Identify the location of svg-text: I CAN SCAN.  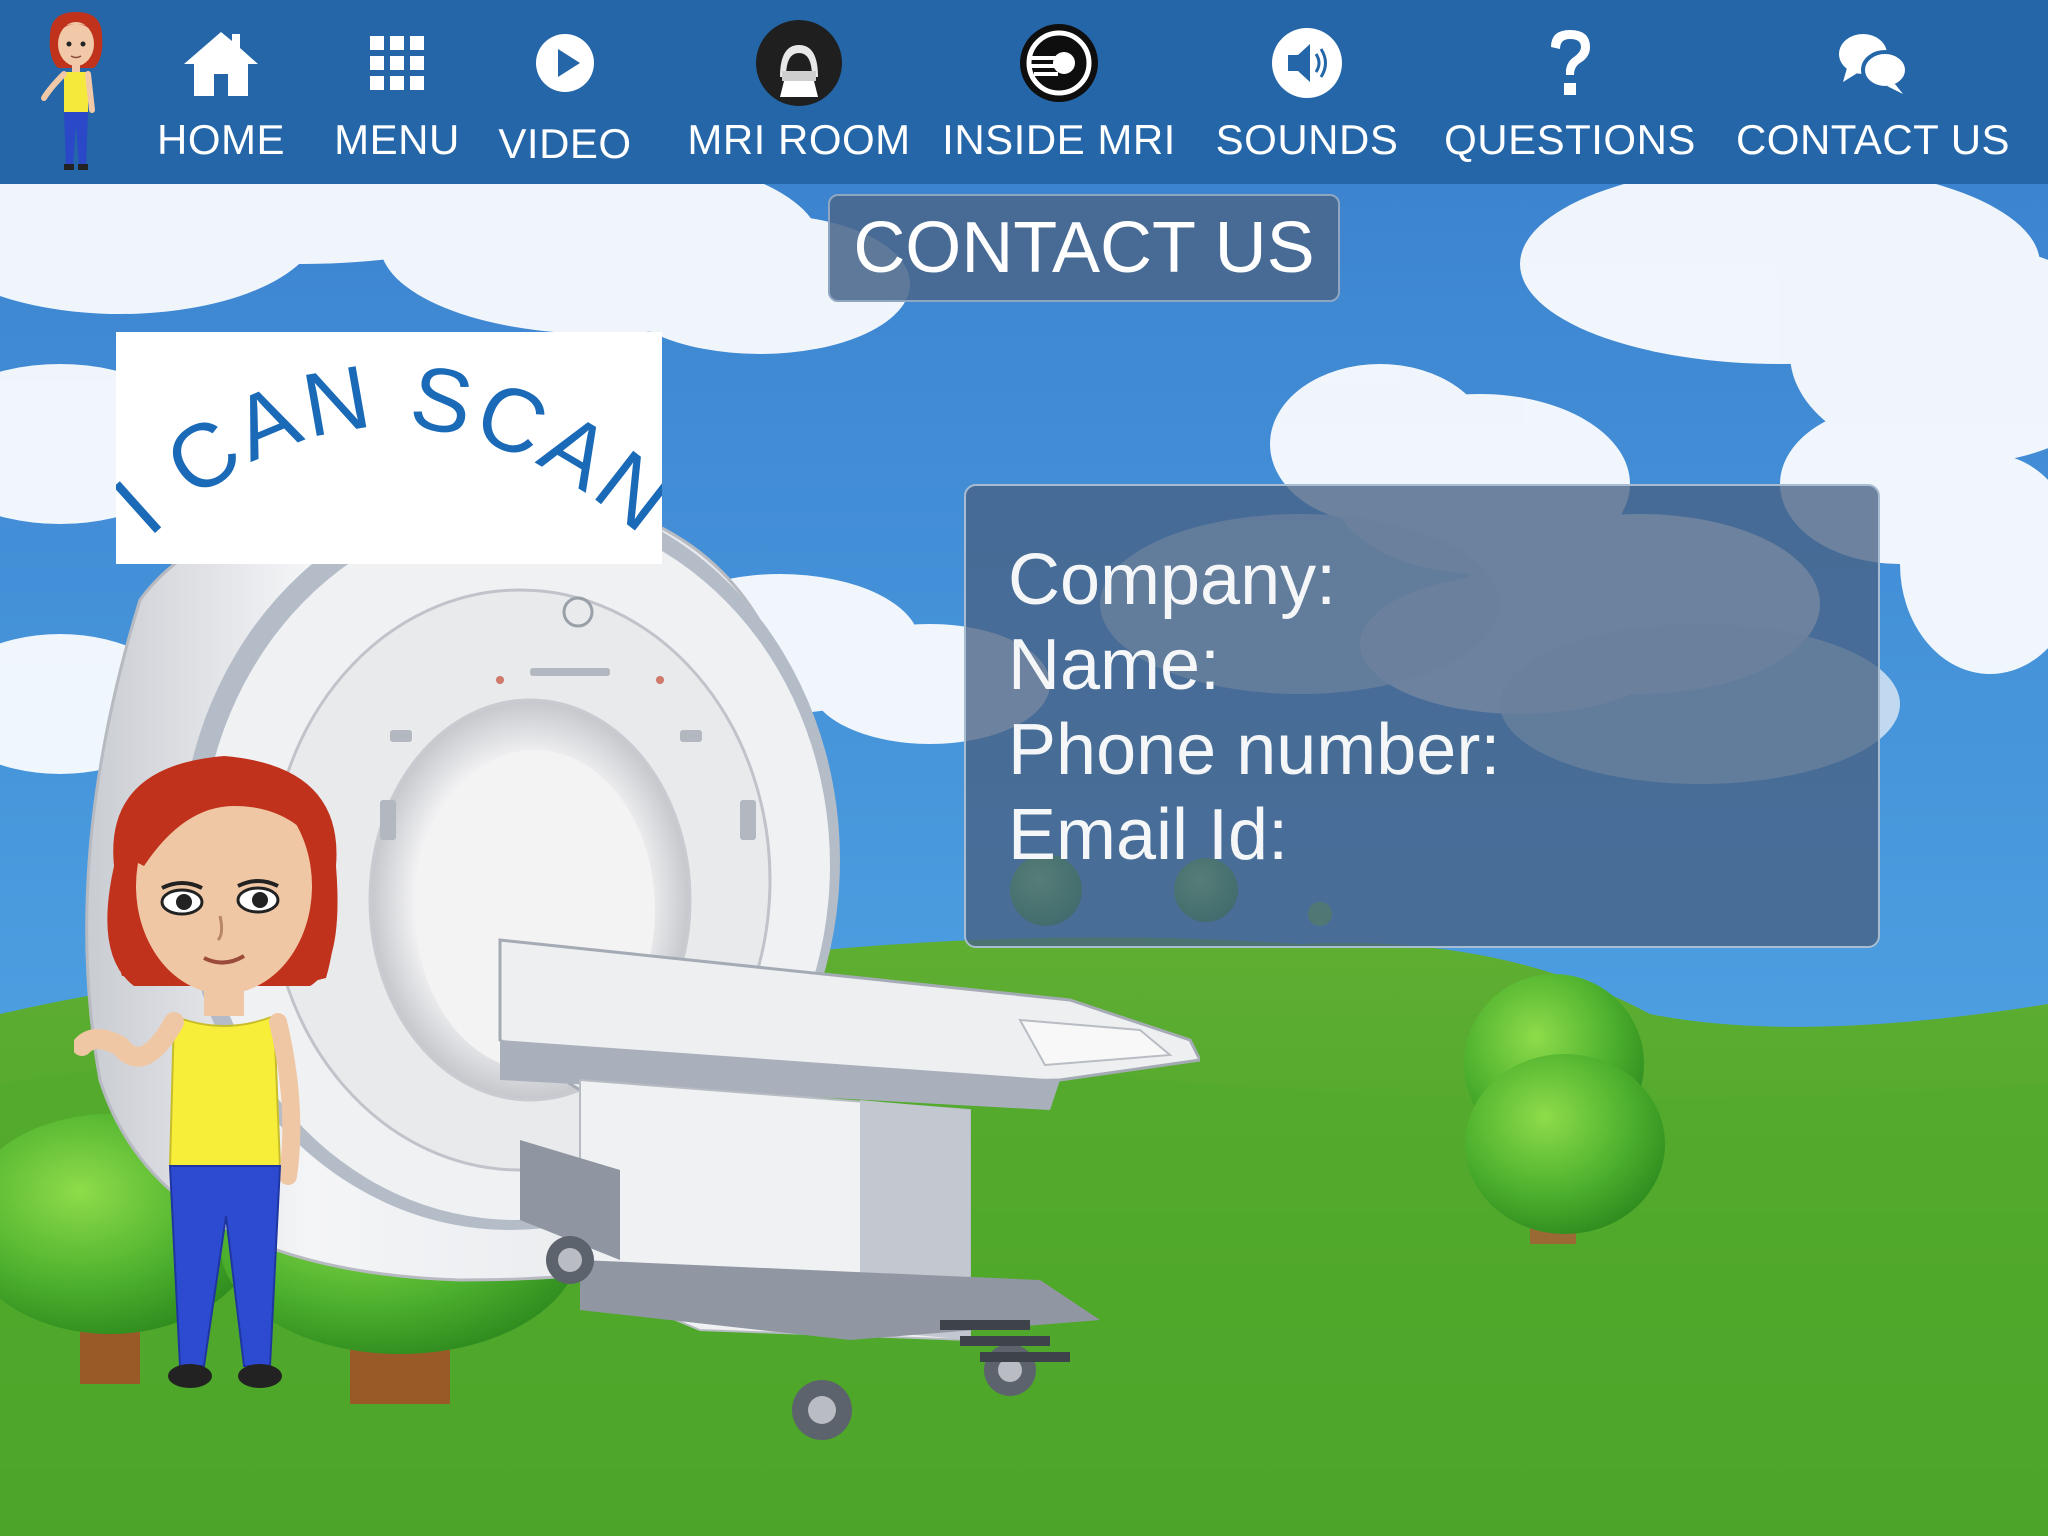
(389, 449).